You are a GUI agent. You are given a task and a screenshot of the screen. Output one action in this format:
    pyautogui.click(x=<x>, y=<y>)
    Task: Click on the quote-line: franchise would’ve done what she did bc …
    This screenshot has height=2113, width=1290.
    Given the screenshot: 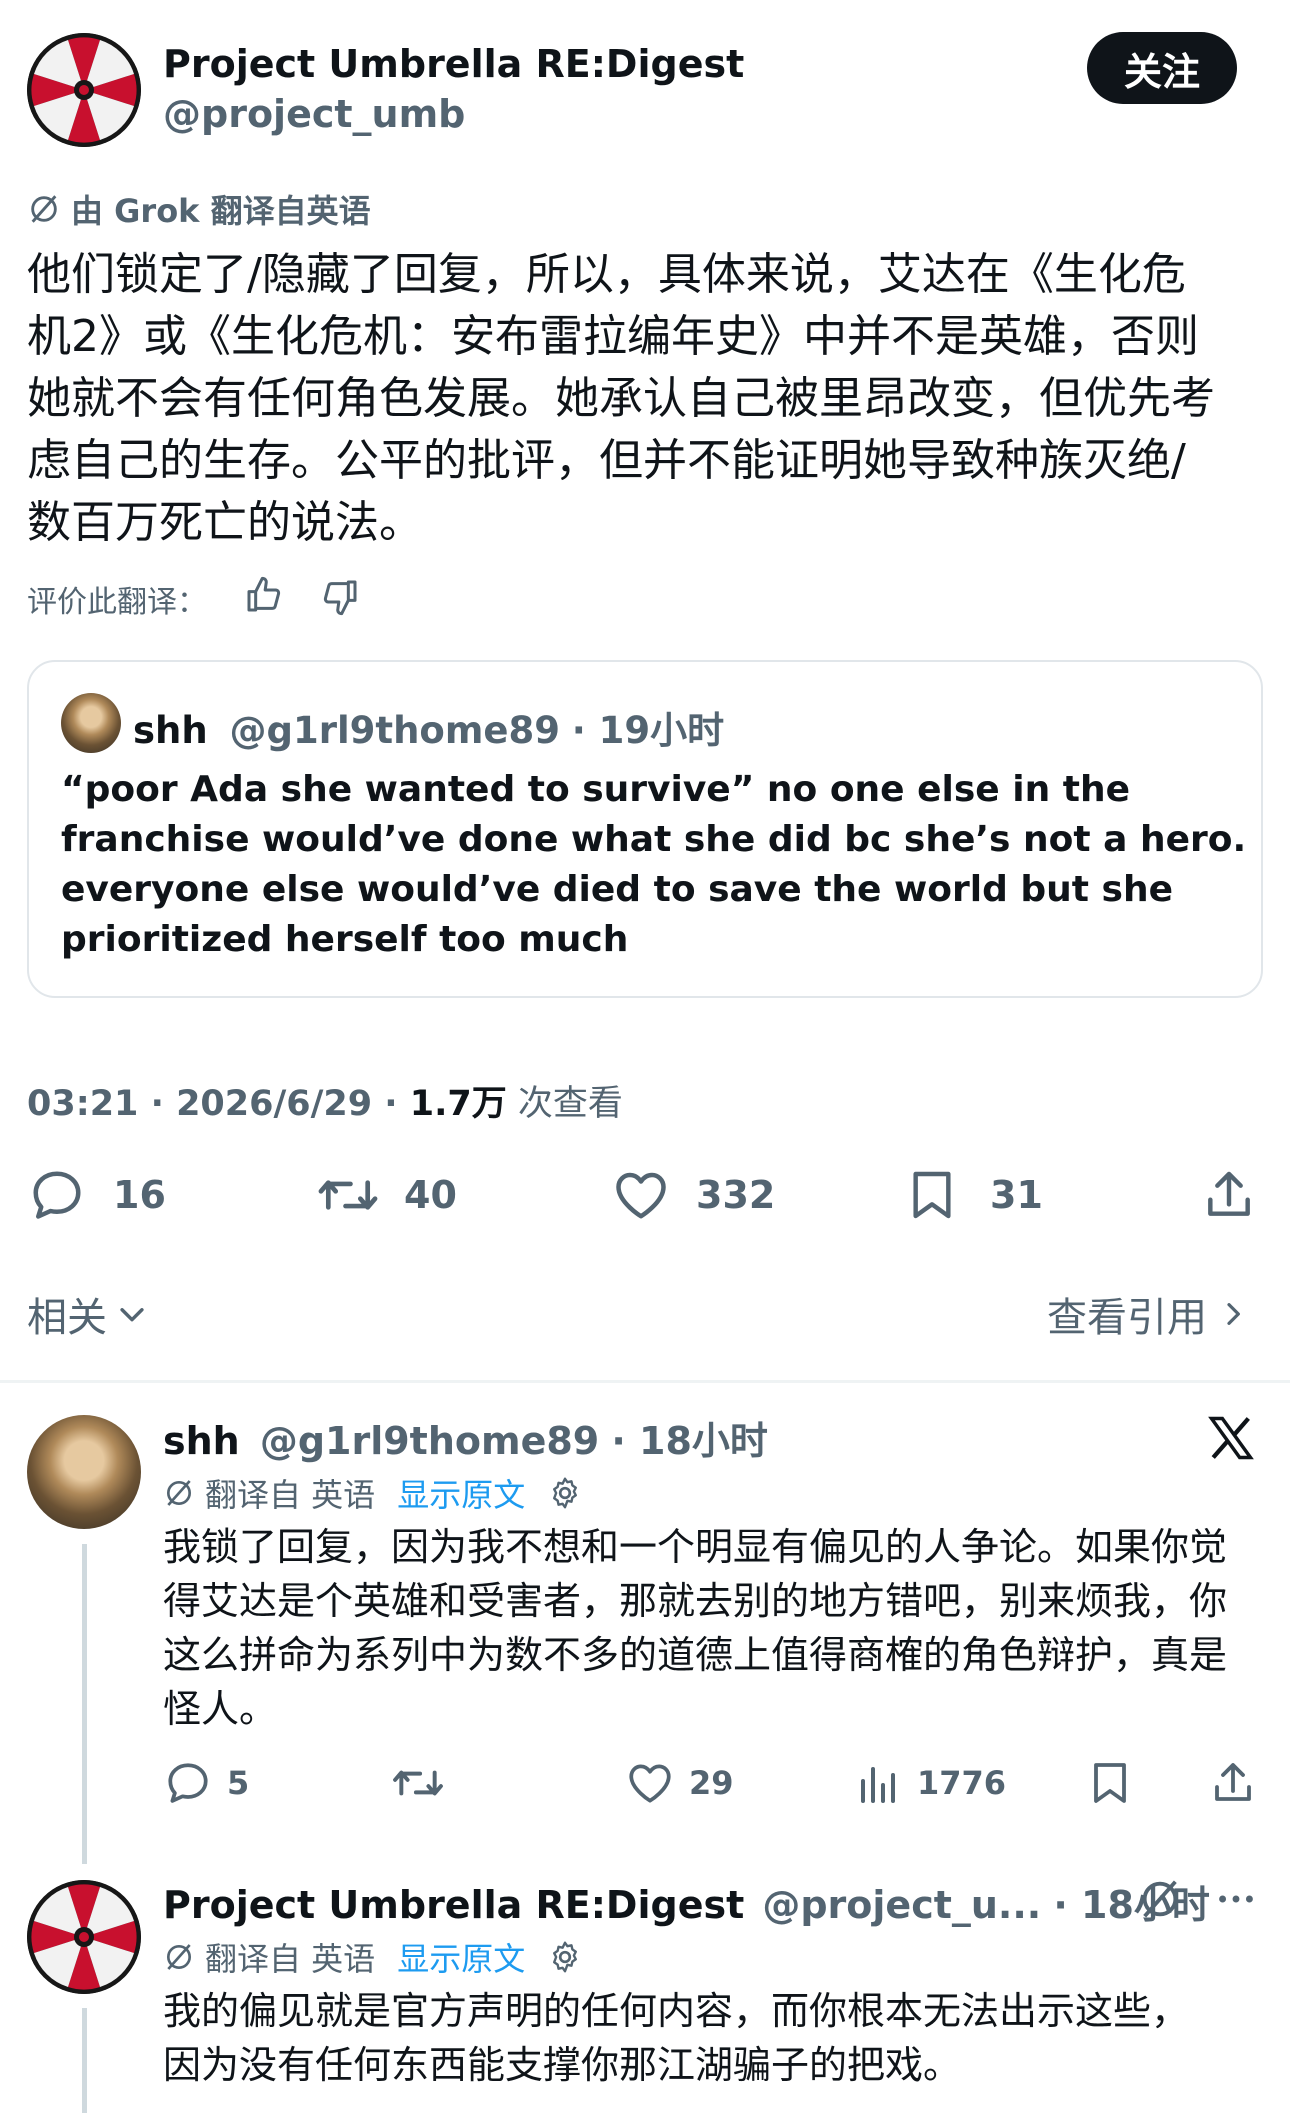 What is the action you would take?
    pyautogui.click(x=654, y=839)
    